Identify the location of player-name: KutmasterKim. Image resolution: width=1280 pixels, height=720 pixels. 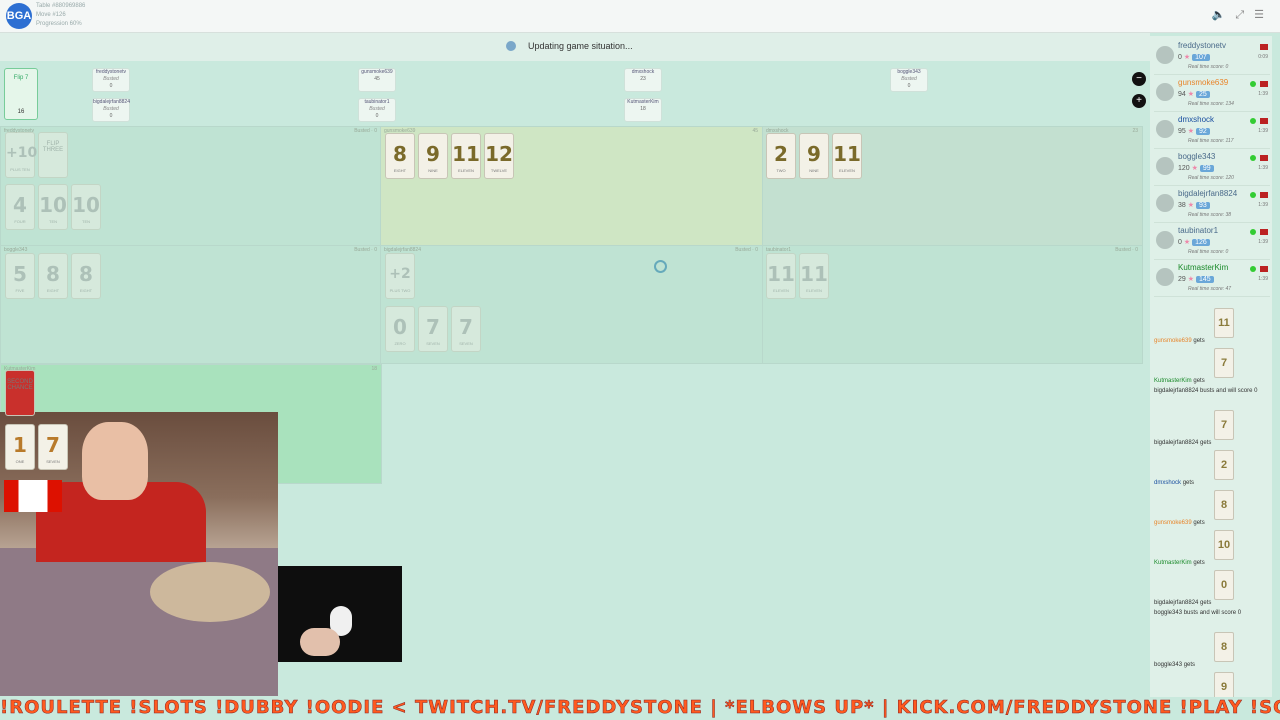
(1203, 267).